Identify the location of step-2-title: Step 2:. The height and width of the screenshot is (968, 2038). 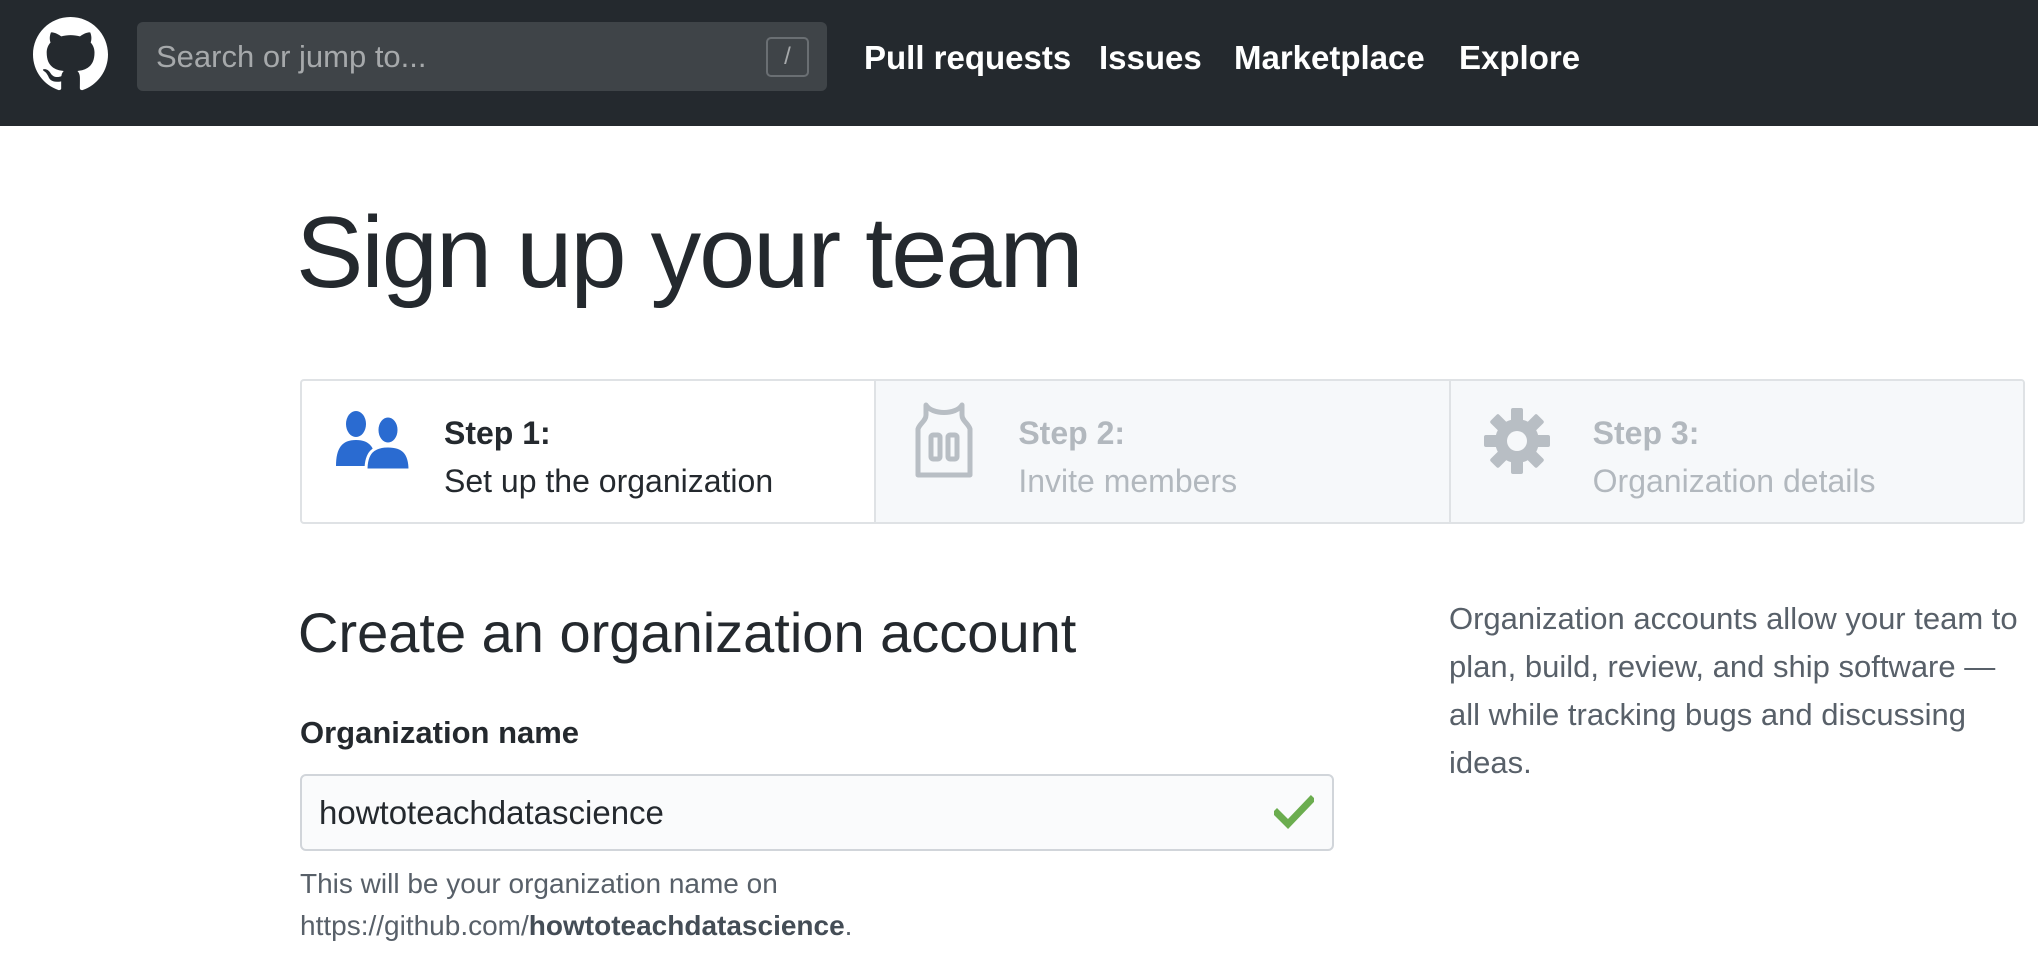
(1072, 433).